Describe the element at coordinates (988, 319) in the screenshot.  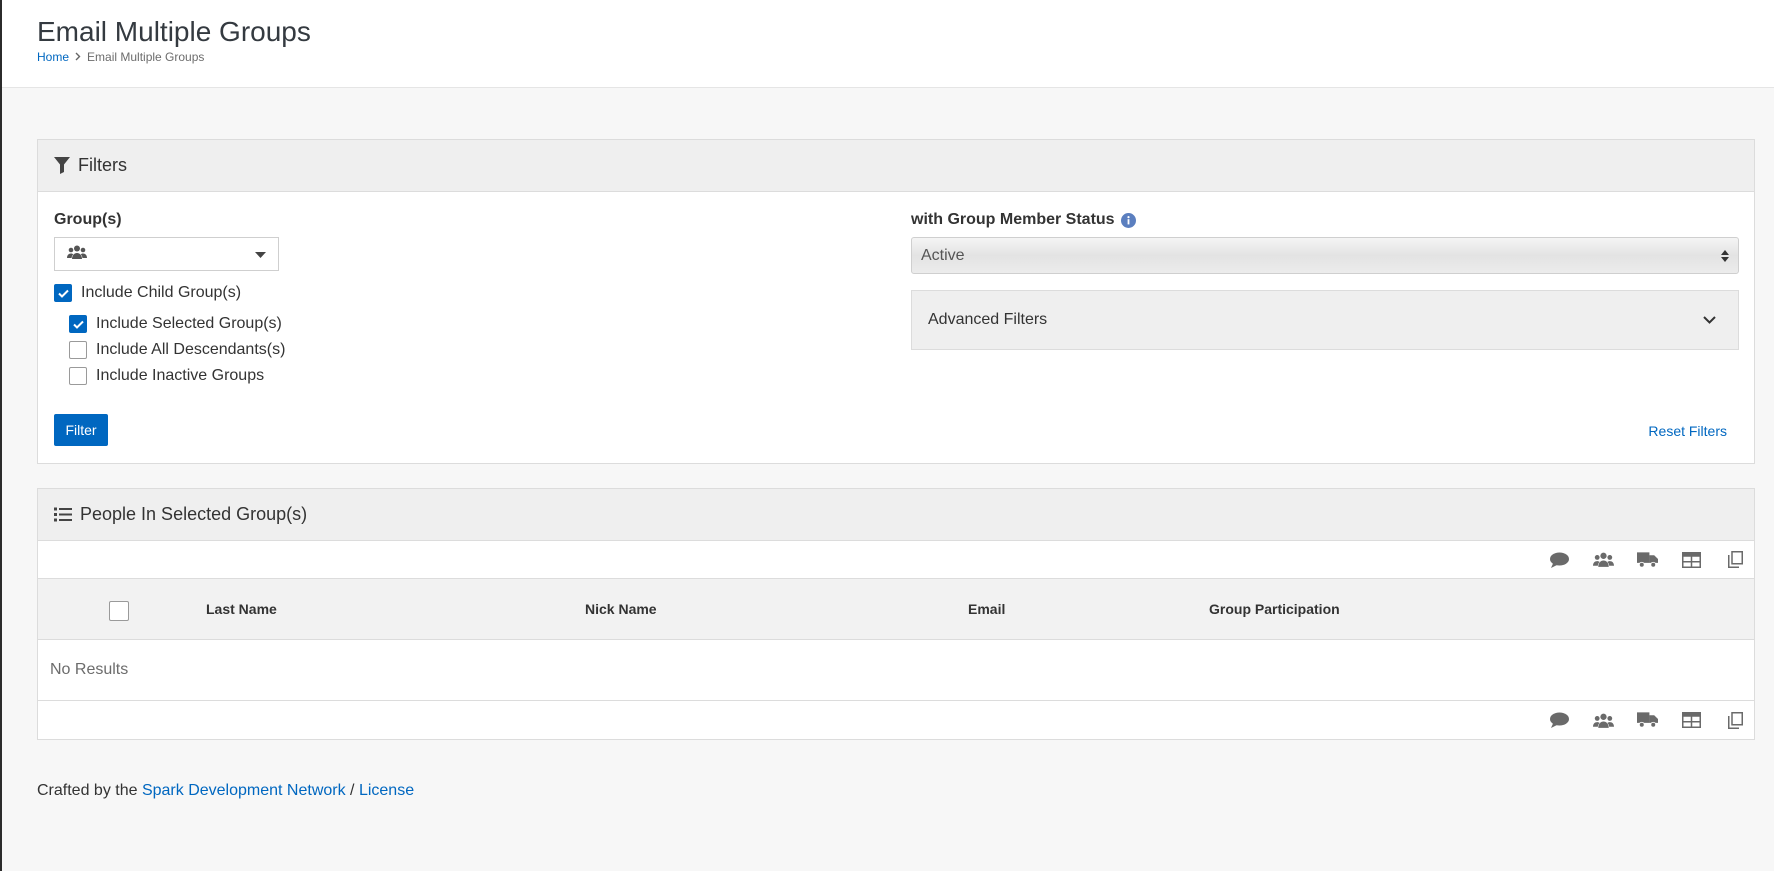
I see `advanced-filters-label: Advanced Filters` at that location.